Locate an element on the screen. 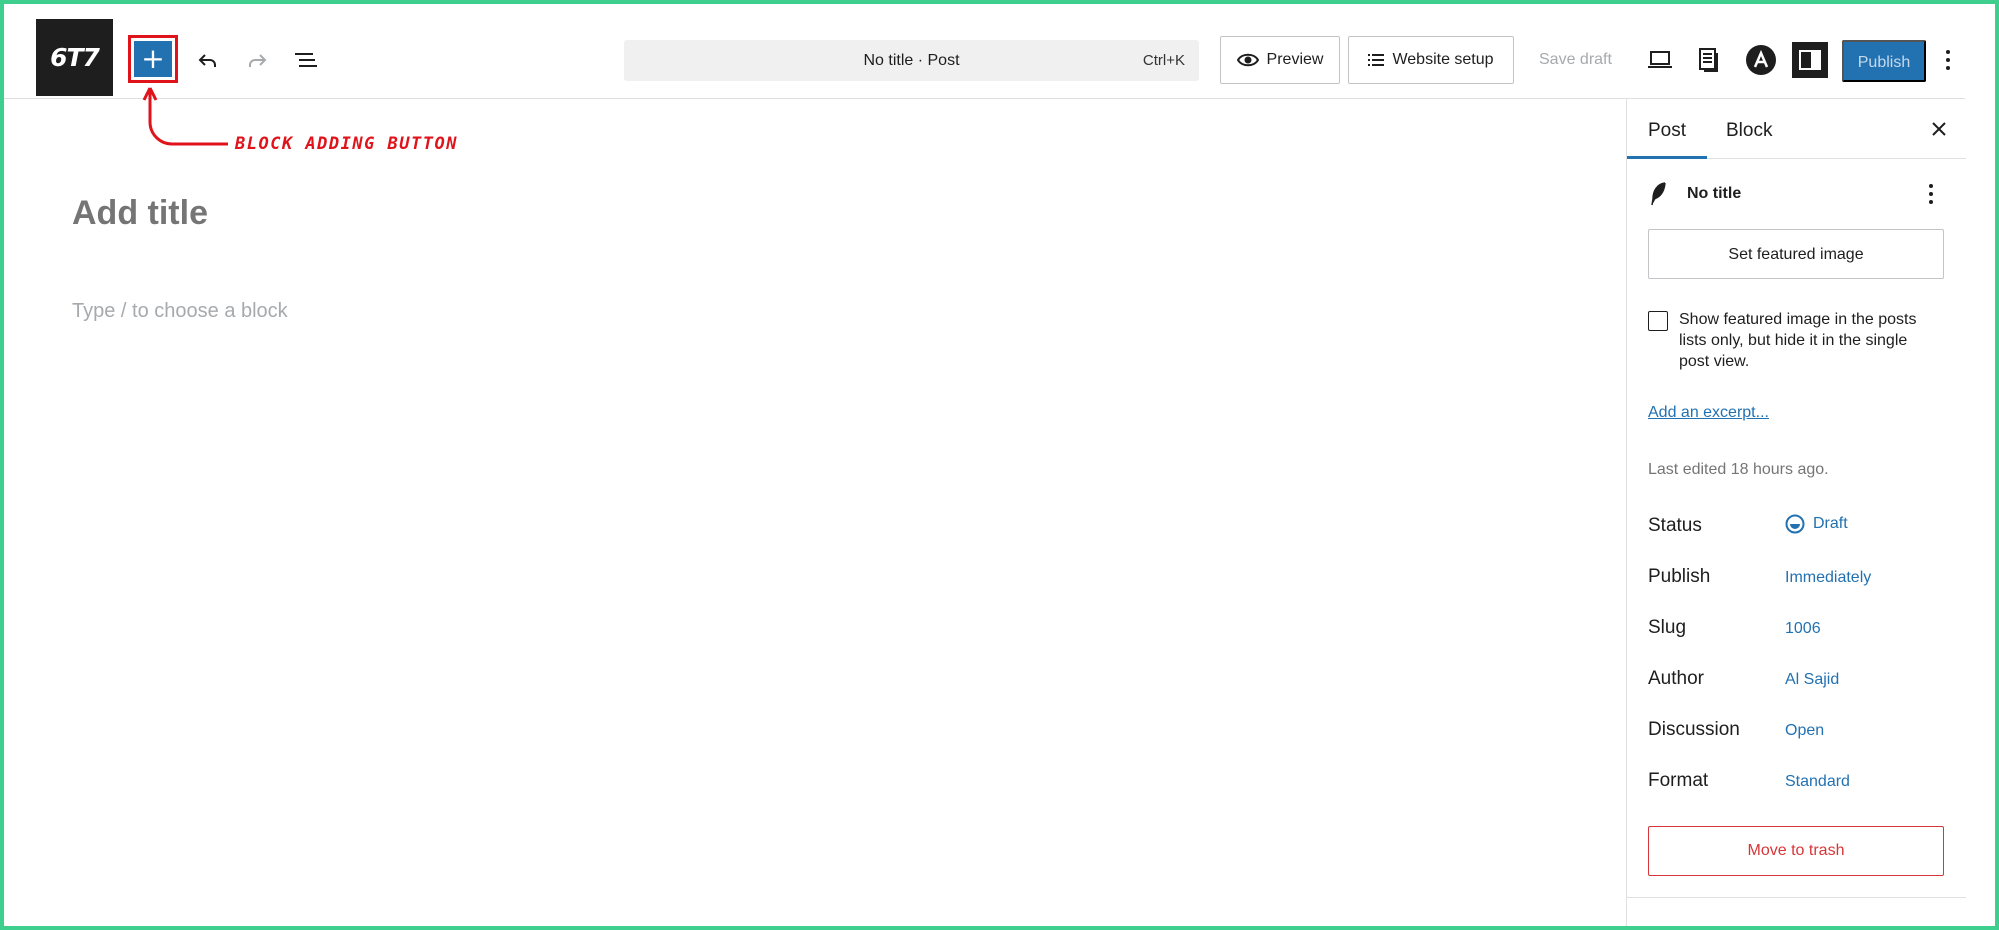  site-logo-button: 6T7 is located at coordinates (74, 57).